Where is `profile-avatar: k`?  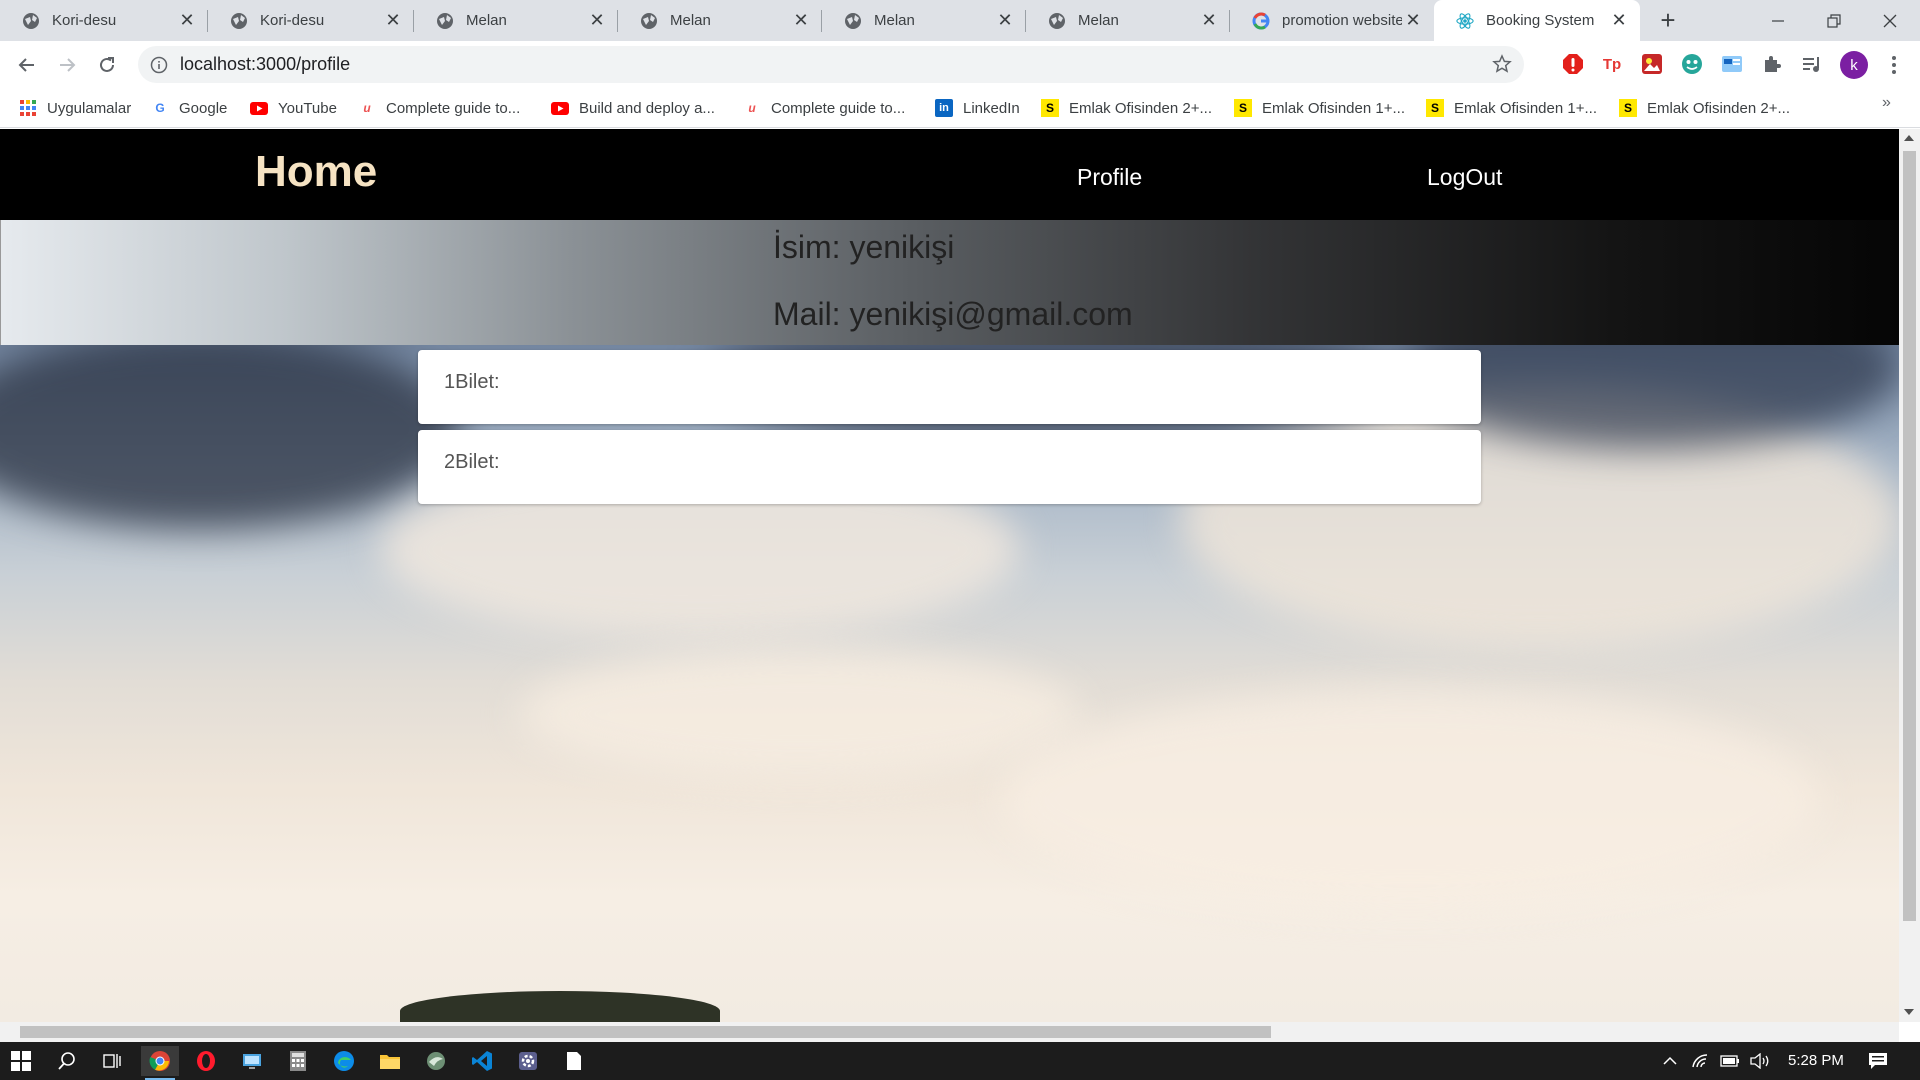 profile-avatar: k is located at coordinates (1854, 65).